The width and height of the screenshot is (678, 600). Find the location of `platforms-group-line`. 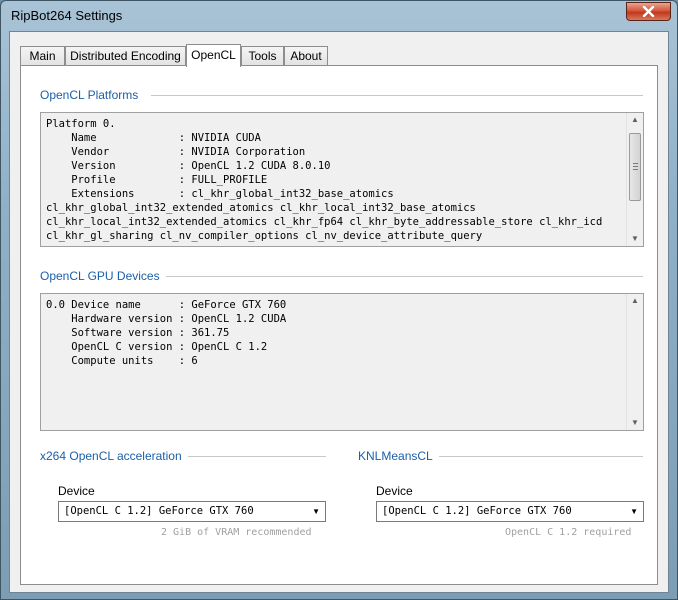

platforms-group-line is located at coordinates (397, 95).